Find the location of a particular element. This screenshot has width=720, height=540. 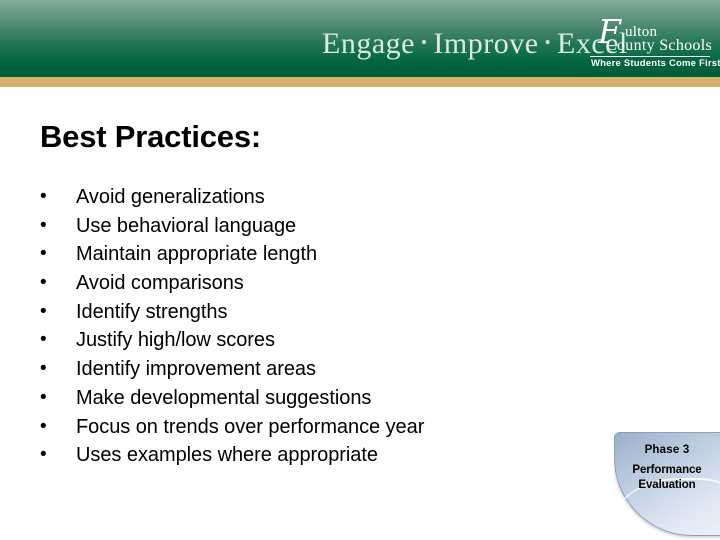

logo-tagline: Where Students Come First is located at coordinates (655, 63).